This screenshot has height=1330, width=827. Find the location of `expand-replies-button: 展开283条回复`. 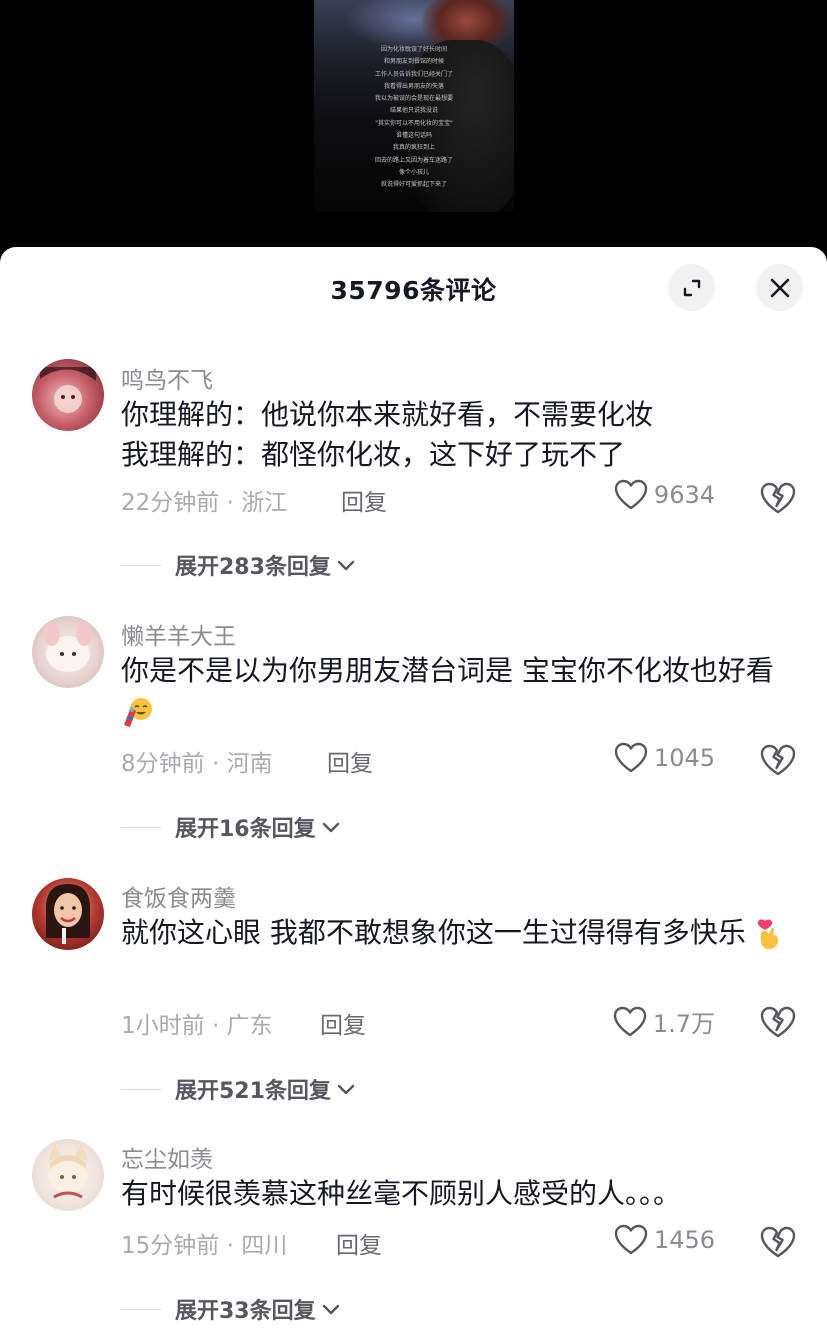

expand-replies-button: 展开283条回复 is located at coordinates (239, 565).